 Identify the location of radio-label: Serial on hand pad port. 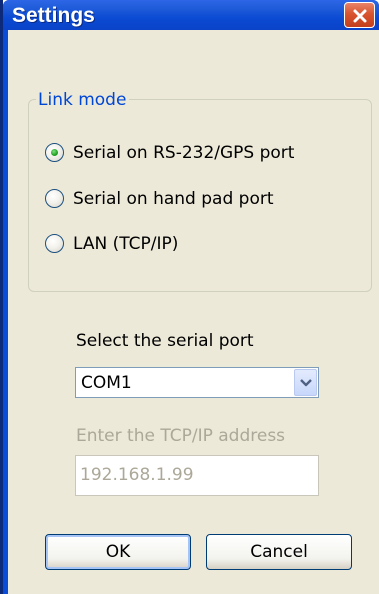
(173, 199).